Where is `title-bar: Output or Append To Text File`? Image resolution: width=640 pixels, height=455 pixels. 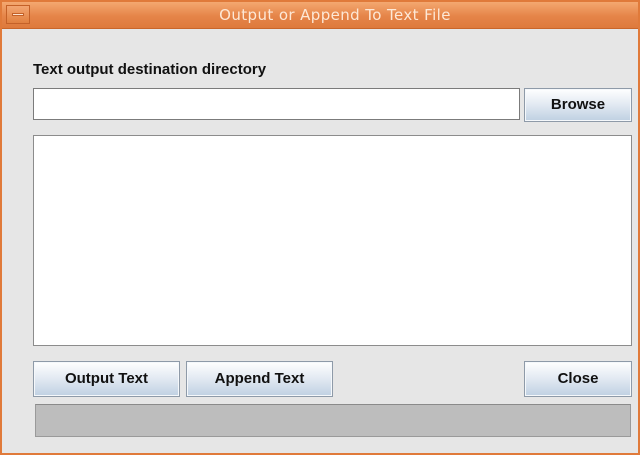
title-bar: Output or Append To Text File is located at coordinates (320, 15).